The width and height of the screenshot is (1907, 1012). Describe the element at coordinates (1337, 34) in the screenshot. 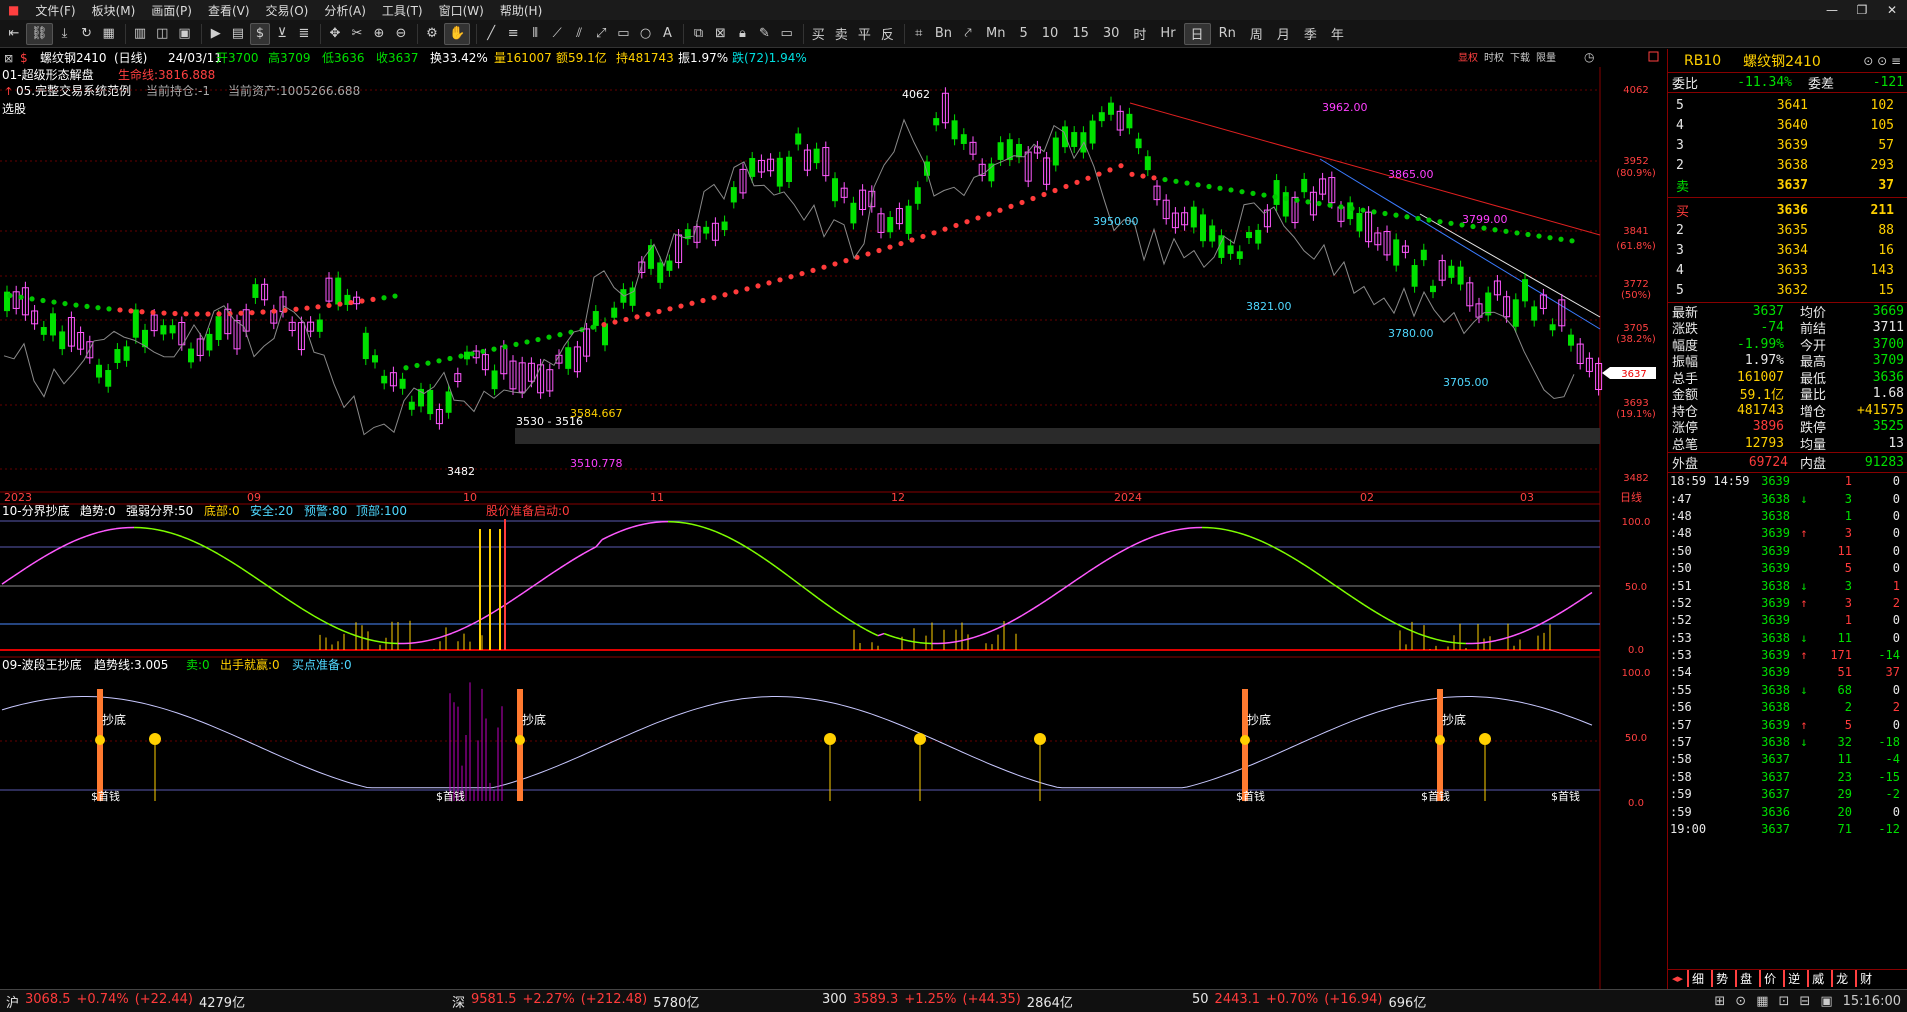

I see `period-year: 年` at that location.